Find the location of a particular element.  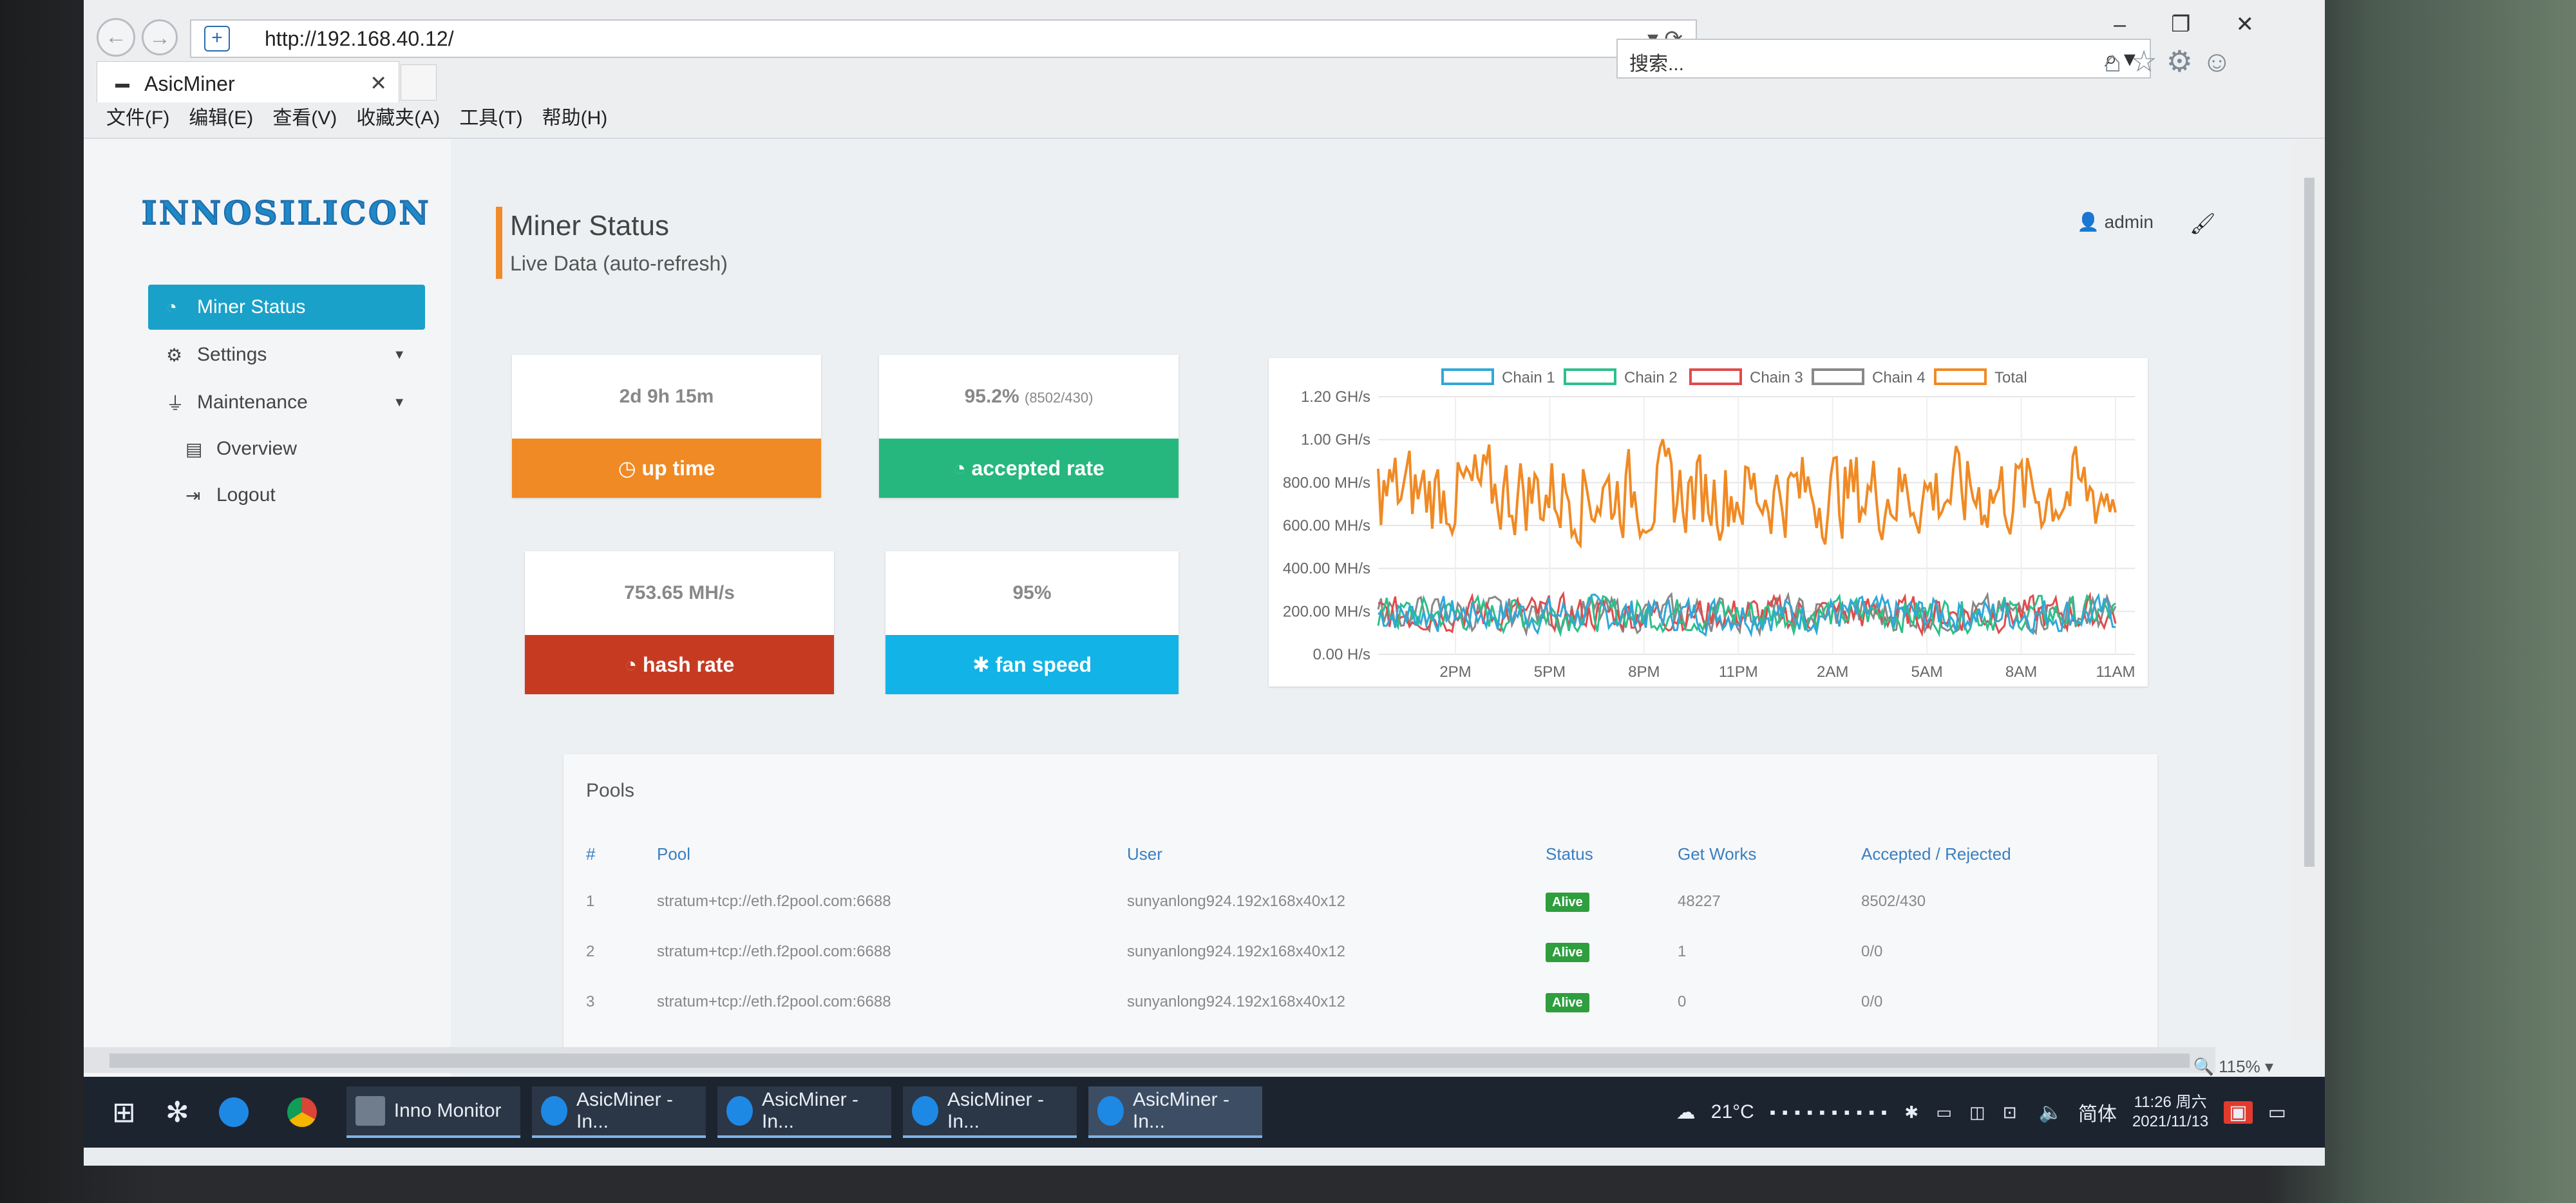

y-tick-label: 1.20 GH/s is located at coordinates (1335, 397).